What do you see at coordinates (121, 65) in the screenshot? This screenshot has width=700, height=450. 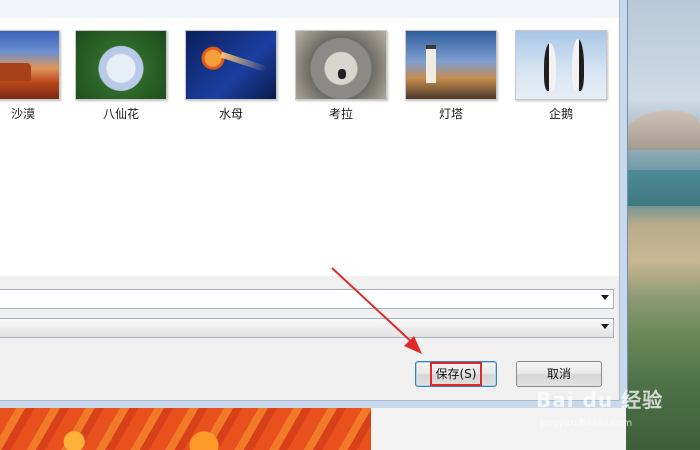 I see `hydrangea-image` at bounding box center [121, 65].